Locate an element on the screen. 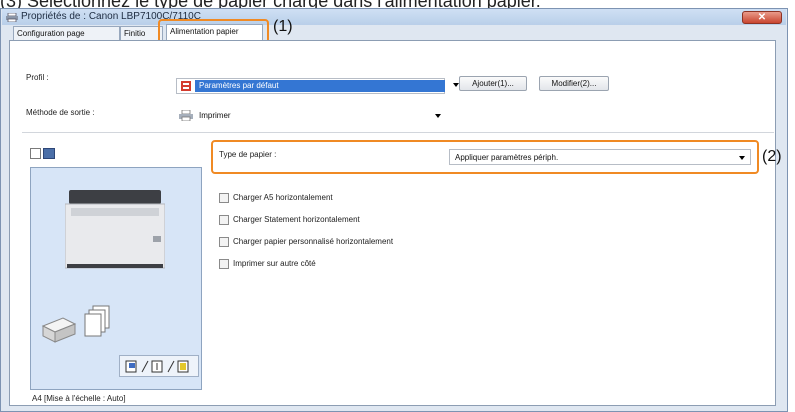 This screenshot has height=412, width=795. profile-icon is located at coordinates (186, 86).